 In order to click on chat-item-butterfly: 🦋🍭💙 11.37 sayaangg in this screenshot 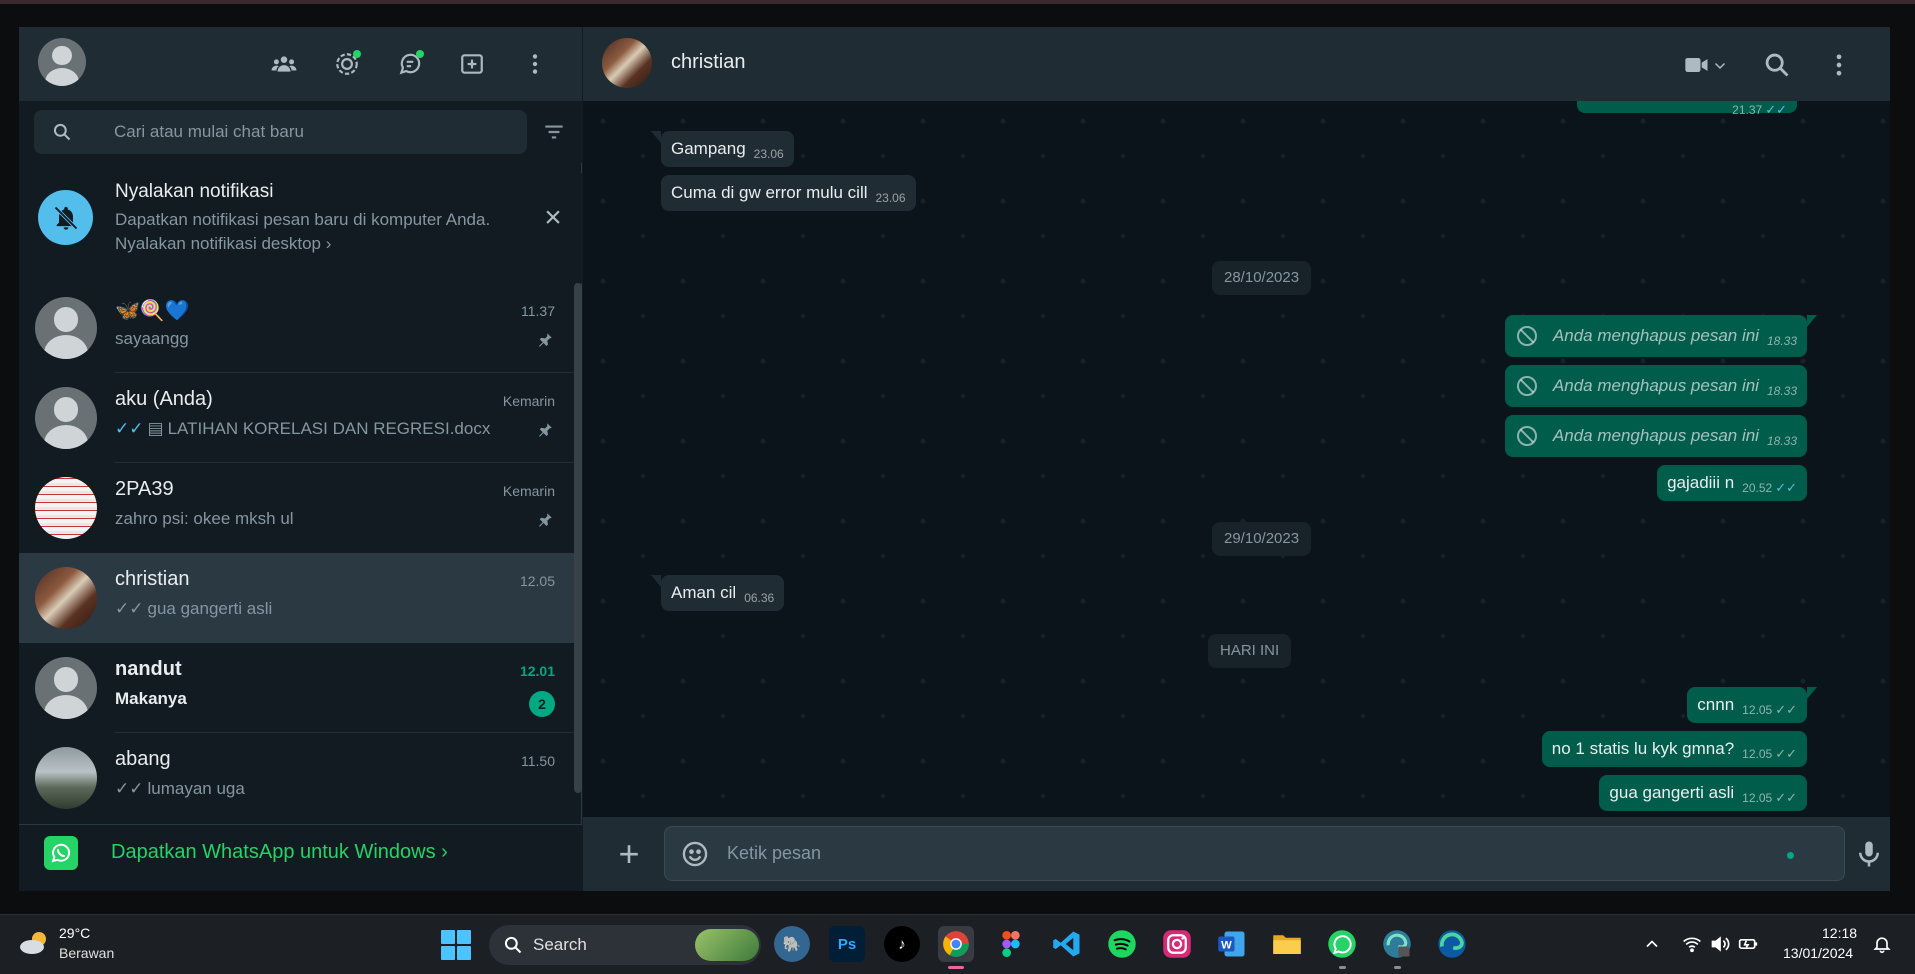, I will do `click(296, 328)`.